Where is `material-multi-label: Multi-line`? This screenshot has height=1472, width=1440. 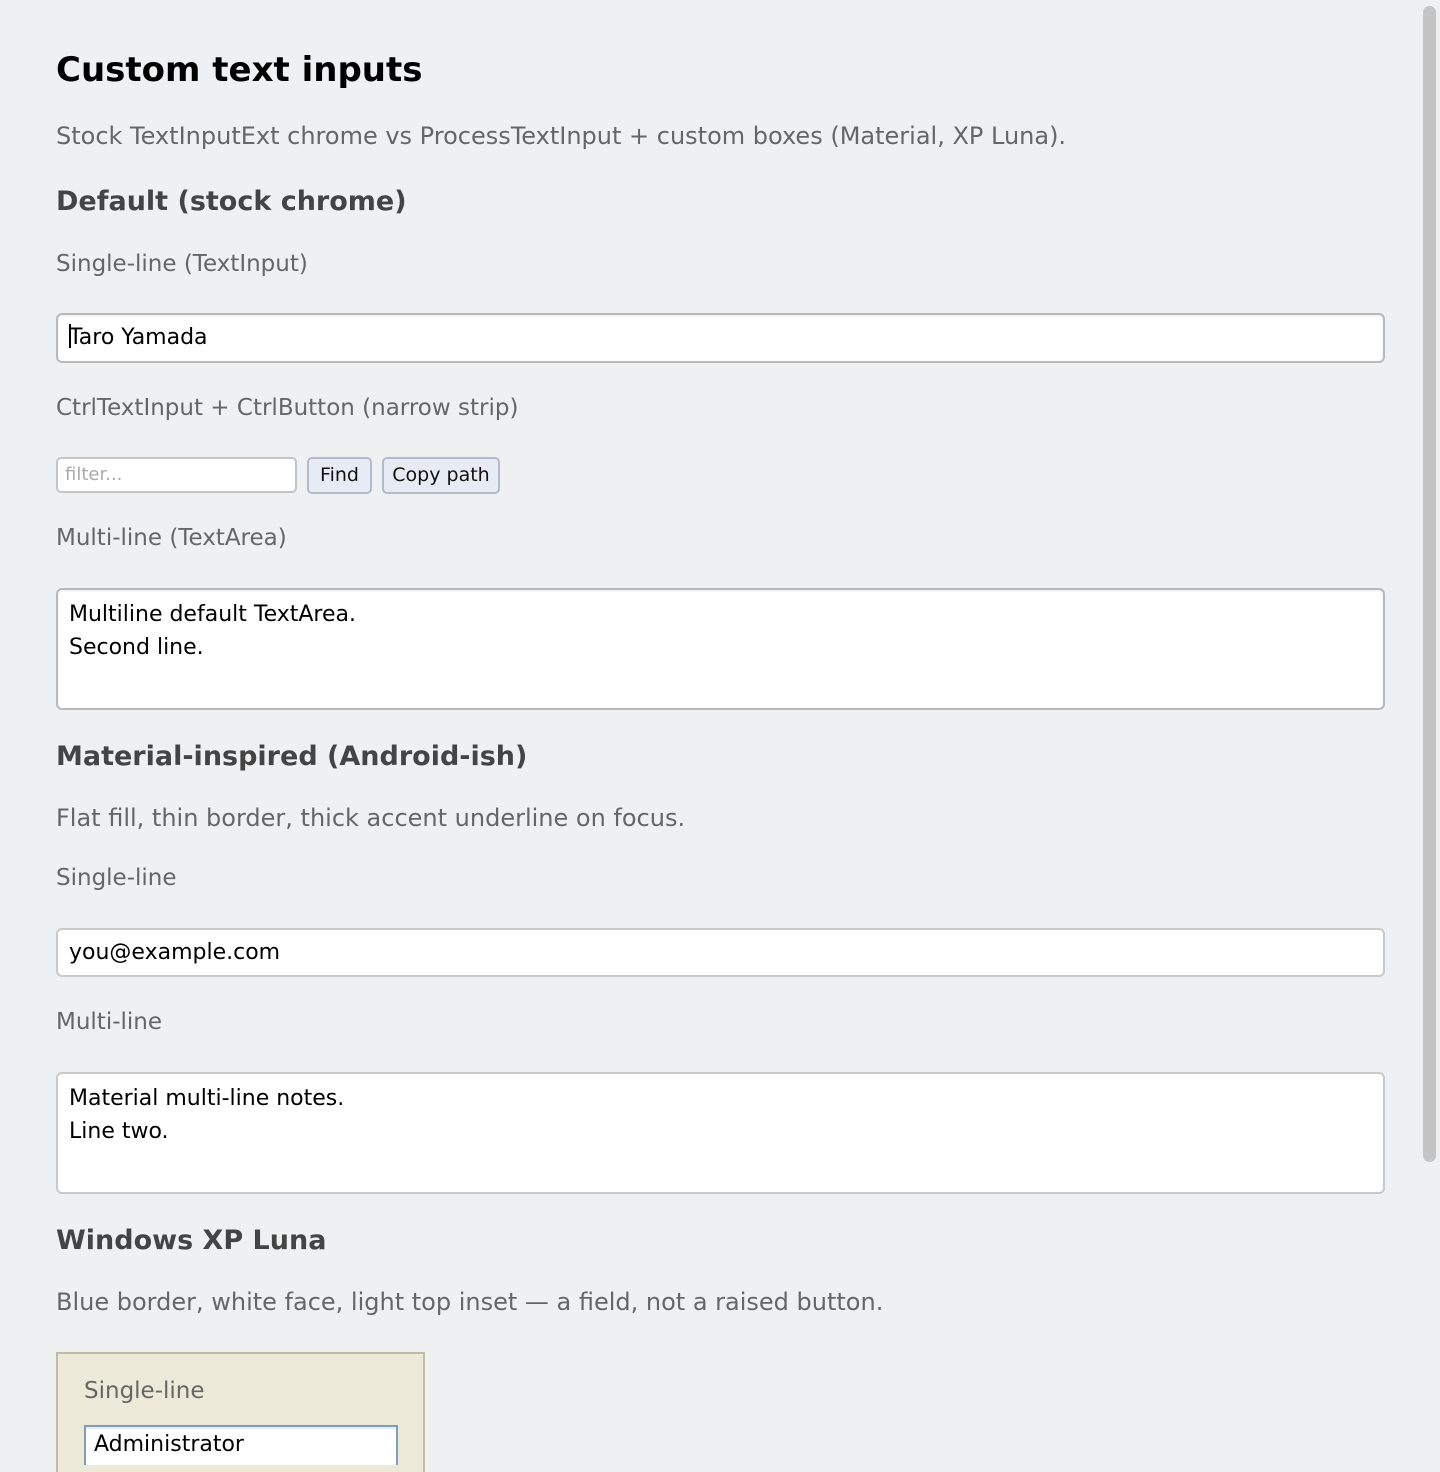 material-multi-label: Multi-line is located at coordinates (109, 1022).